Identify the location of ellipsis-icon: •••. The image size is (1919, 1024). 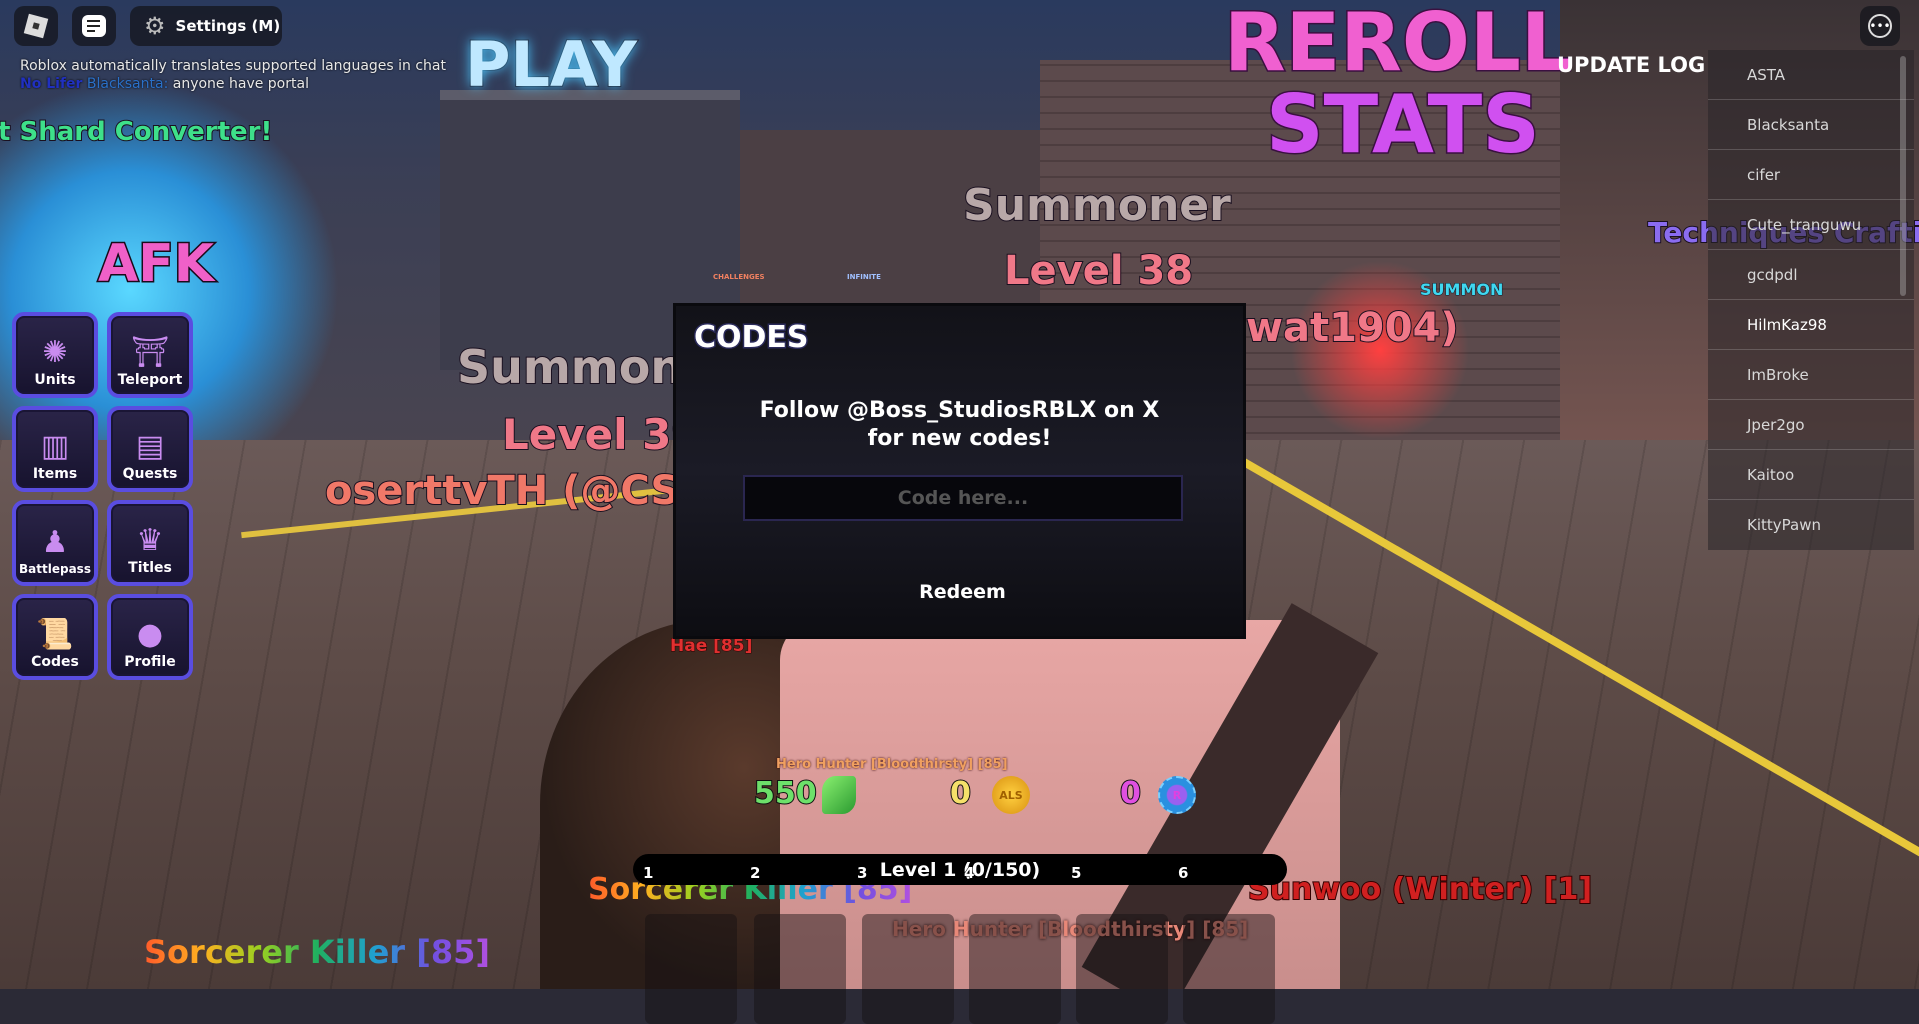
(1880, 26).